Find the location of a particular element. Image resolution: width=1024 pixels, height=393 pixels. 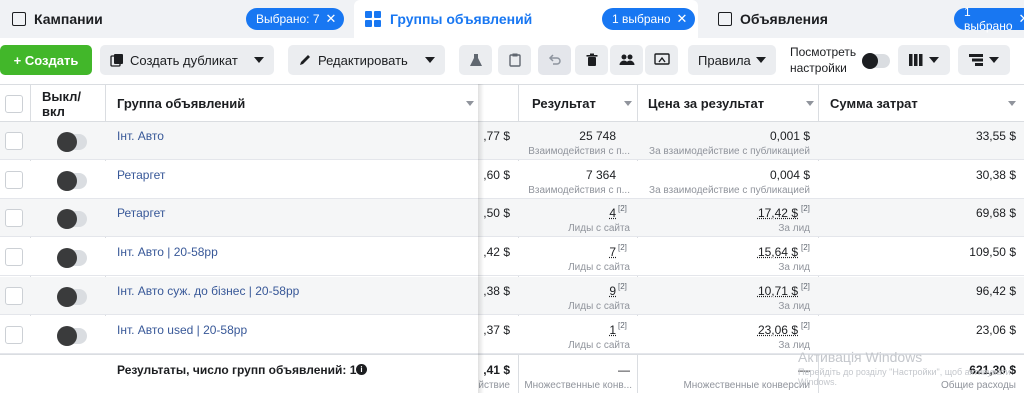

row-result: 4 is located at coordinates (568, 213).